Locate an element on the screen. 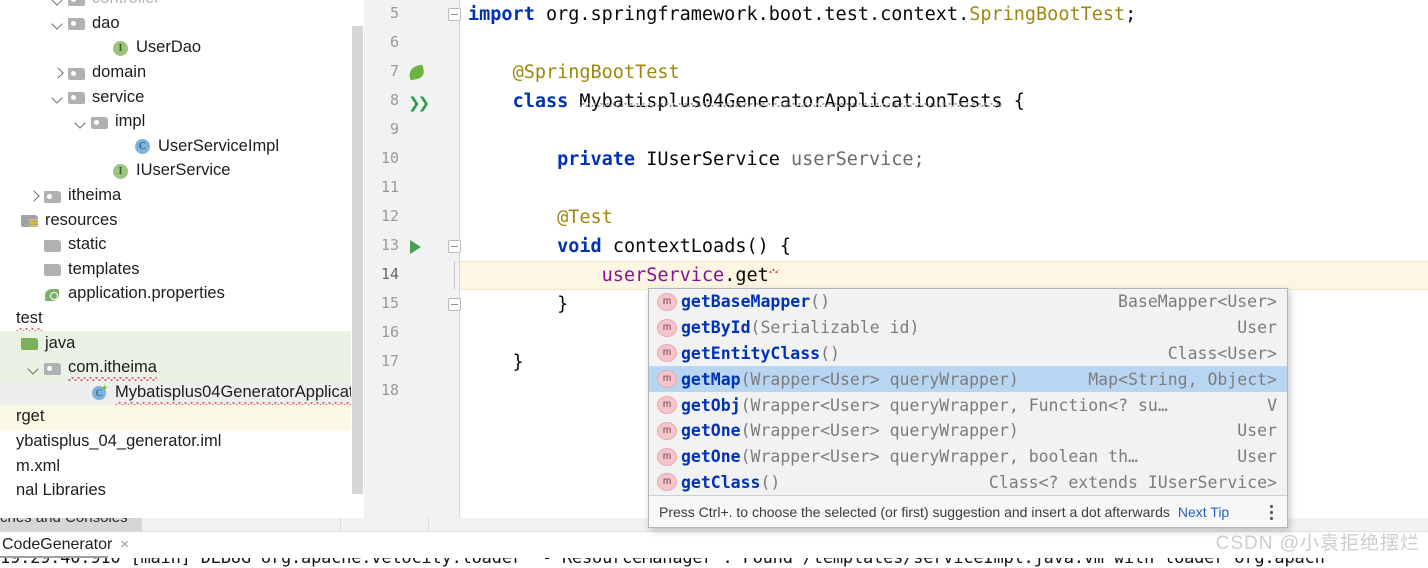 The height and width of the screenshot is (568, 1428). gutter-row: 9 is located at coordinates (411, 130).